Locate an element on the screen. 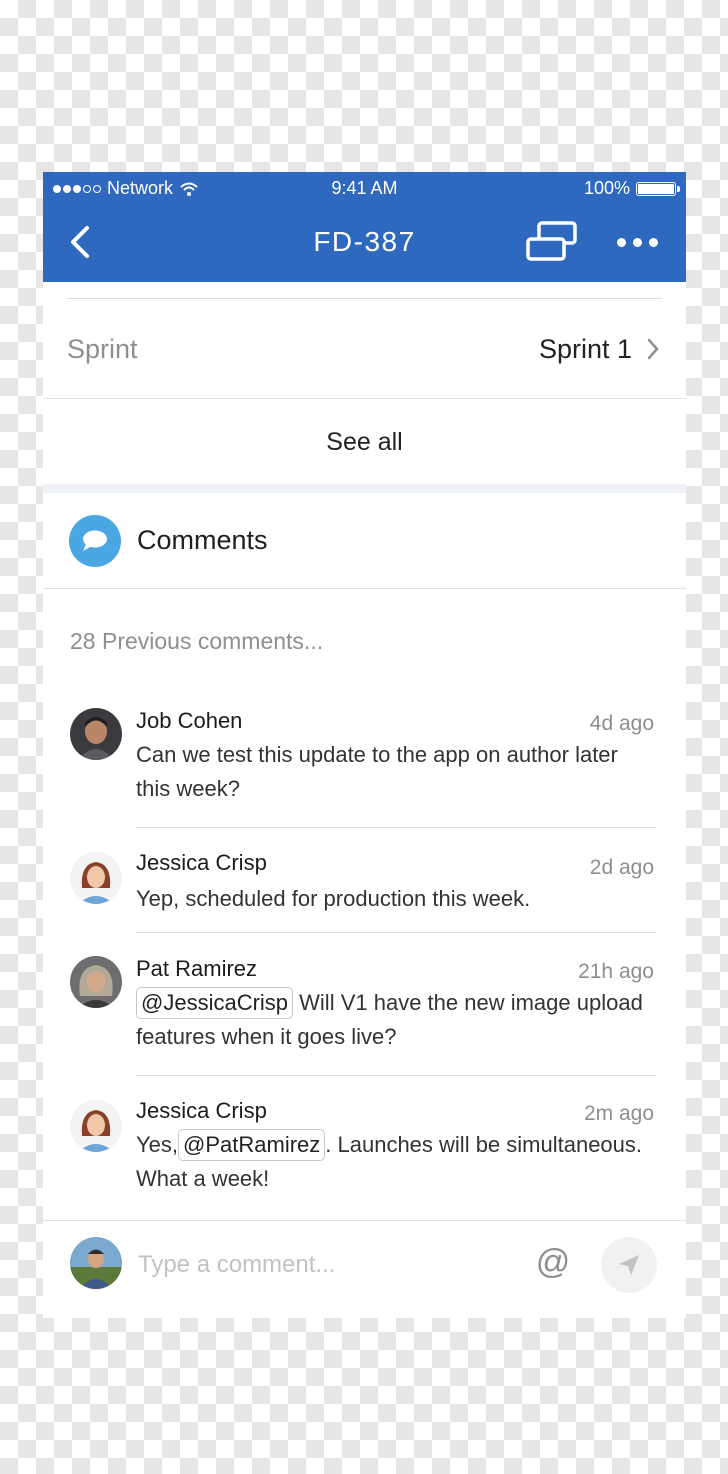 This screenshot has width=728, height=1474. mention-tag: @JessicaCrisp is located at coordinates (215, 1003).